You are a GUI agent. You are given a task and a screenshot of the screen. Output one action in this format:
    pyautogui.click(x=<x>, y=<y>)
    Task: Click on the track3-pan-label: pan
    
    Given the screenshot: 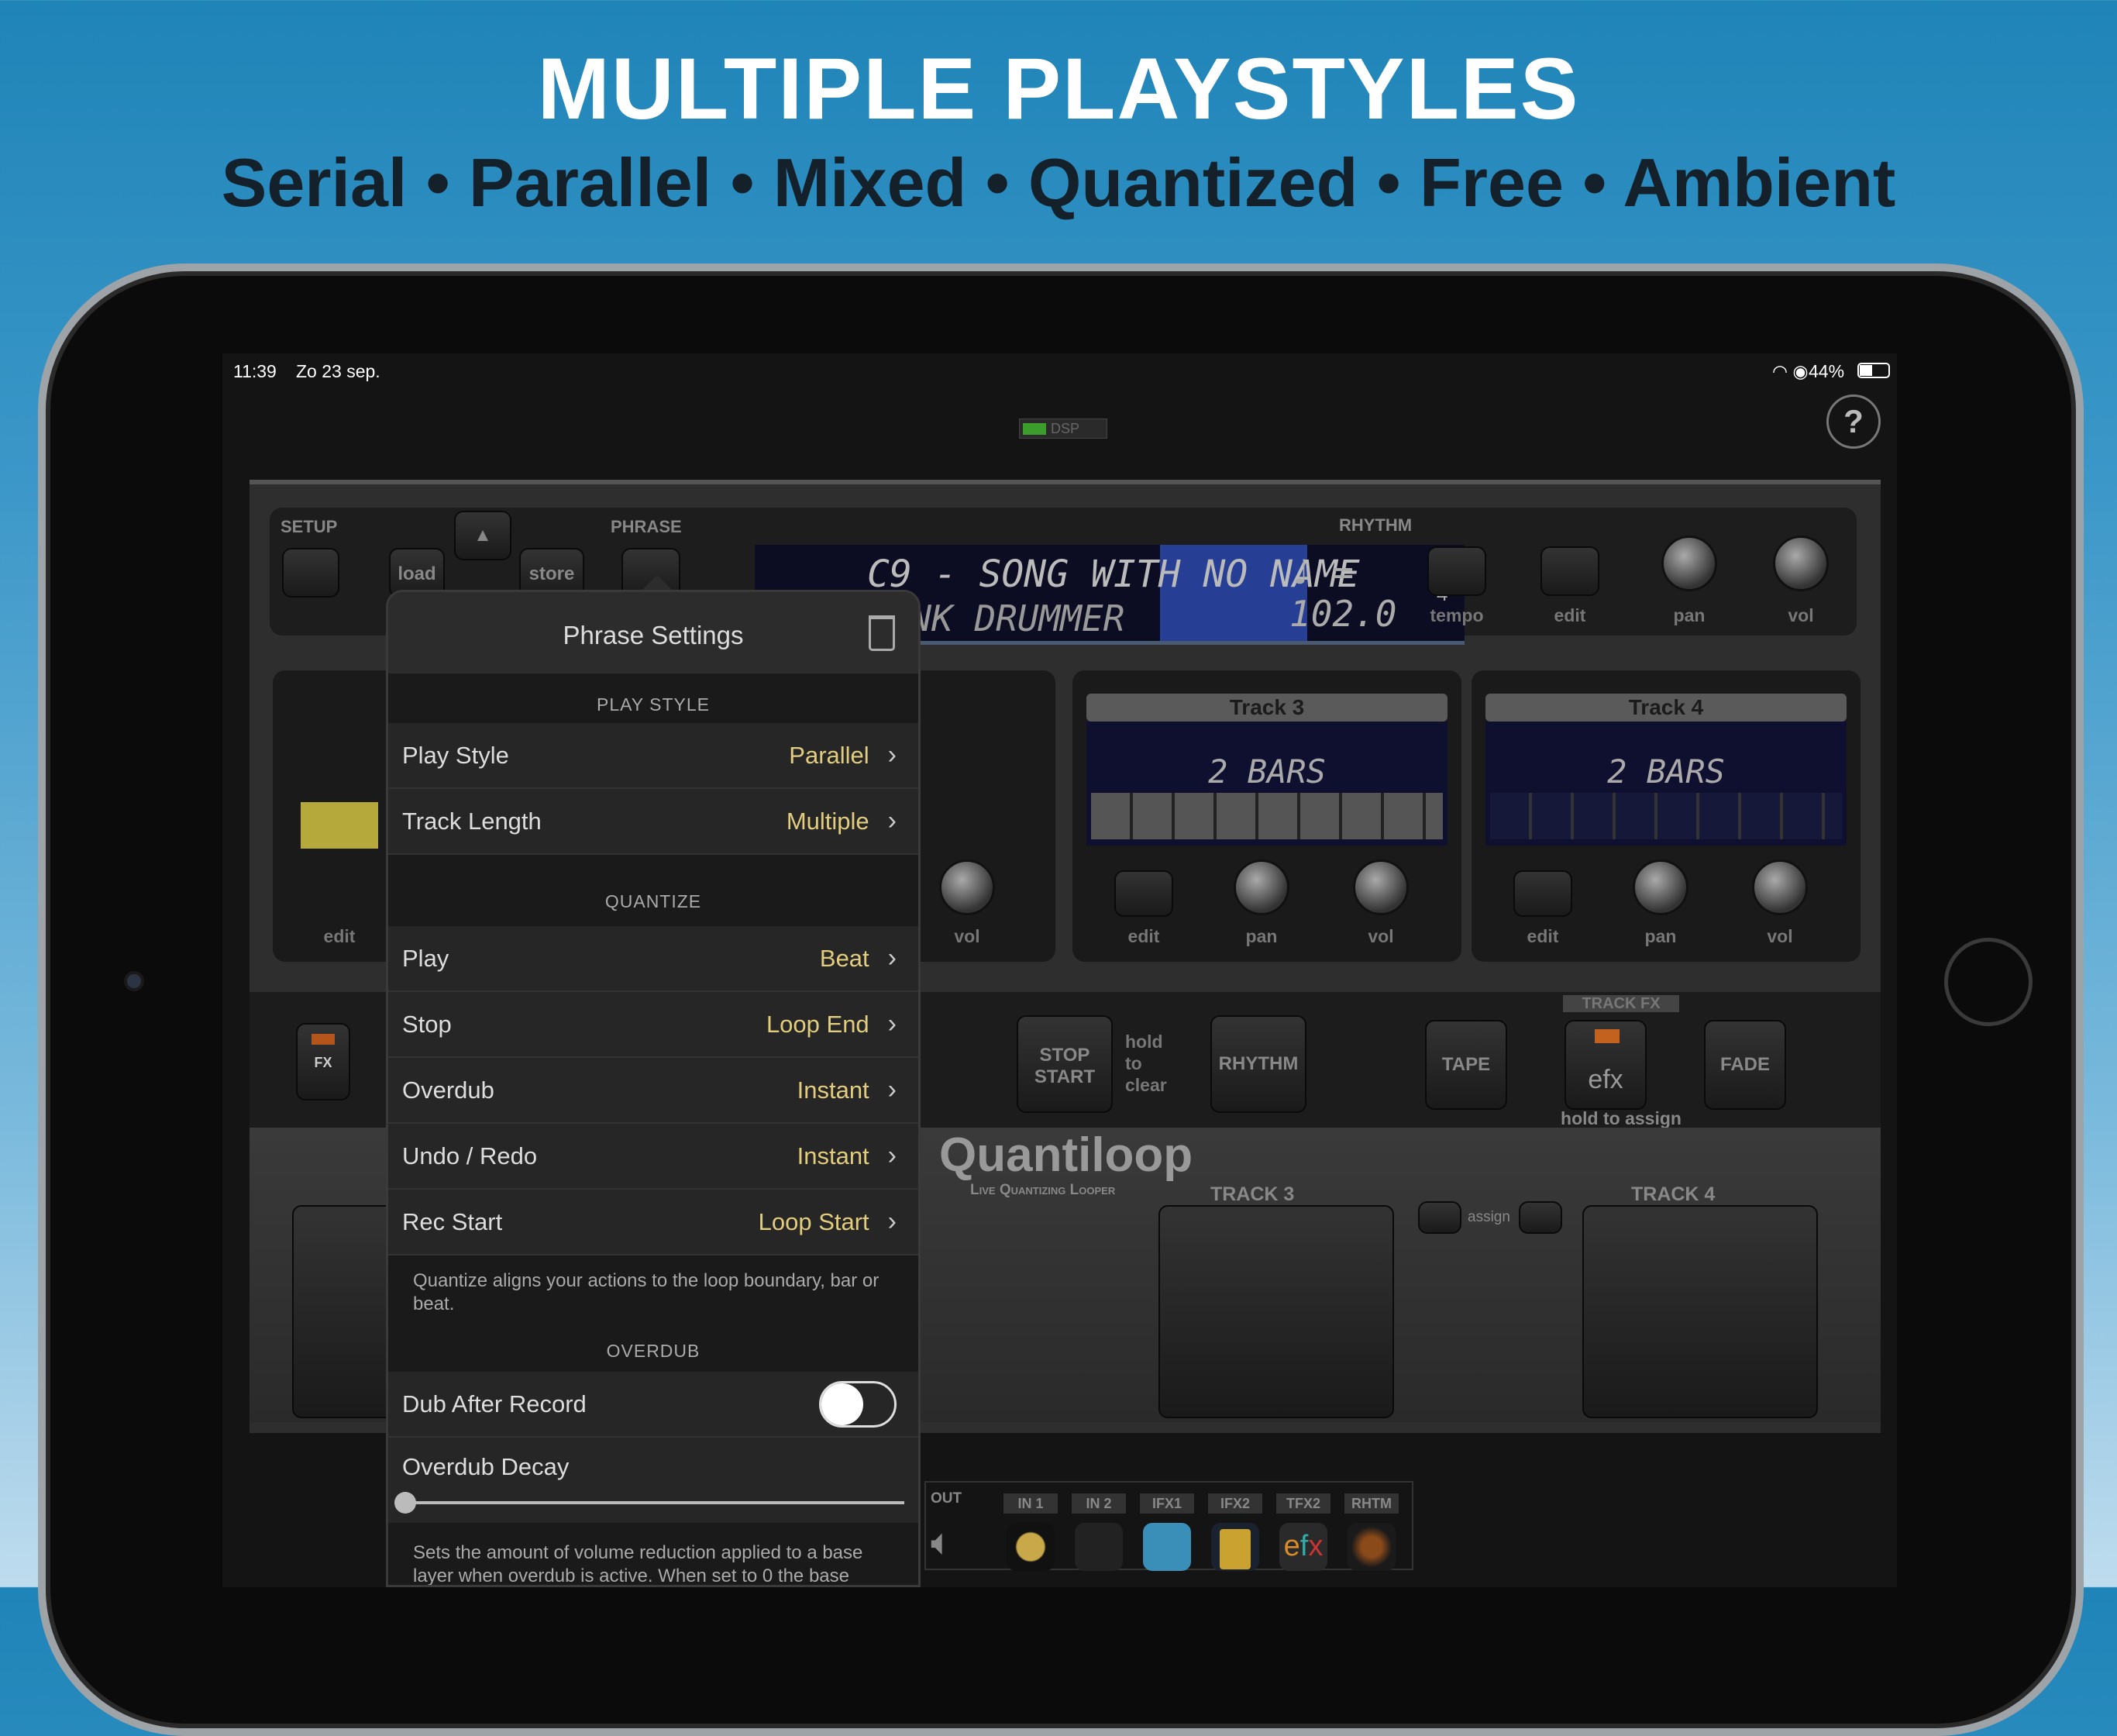 What is the action you would take?
    pyautogui.click(x=1261, y=936)
    